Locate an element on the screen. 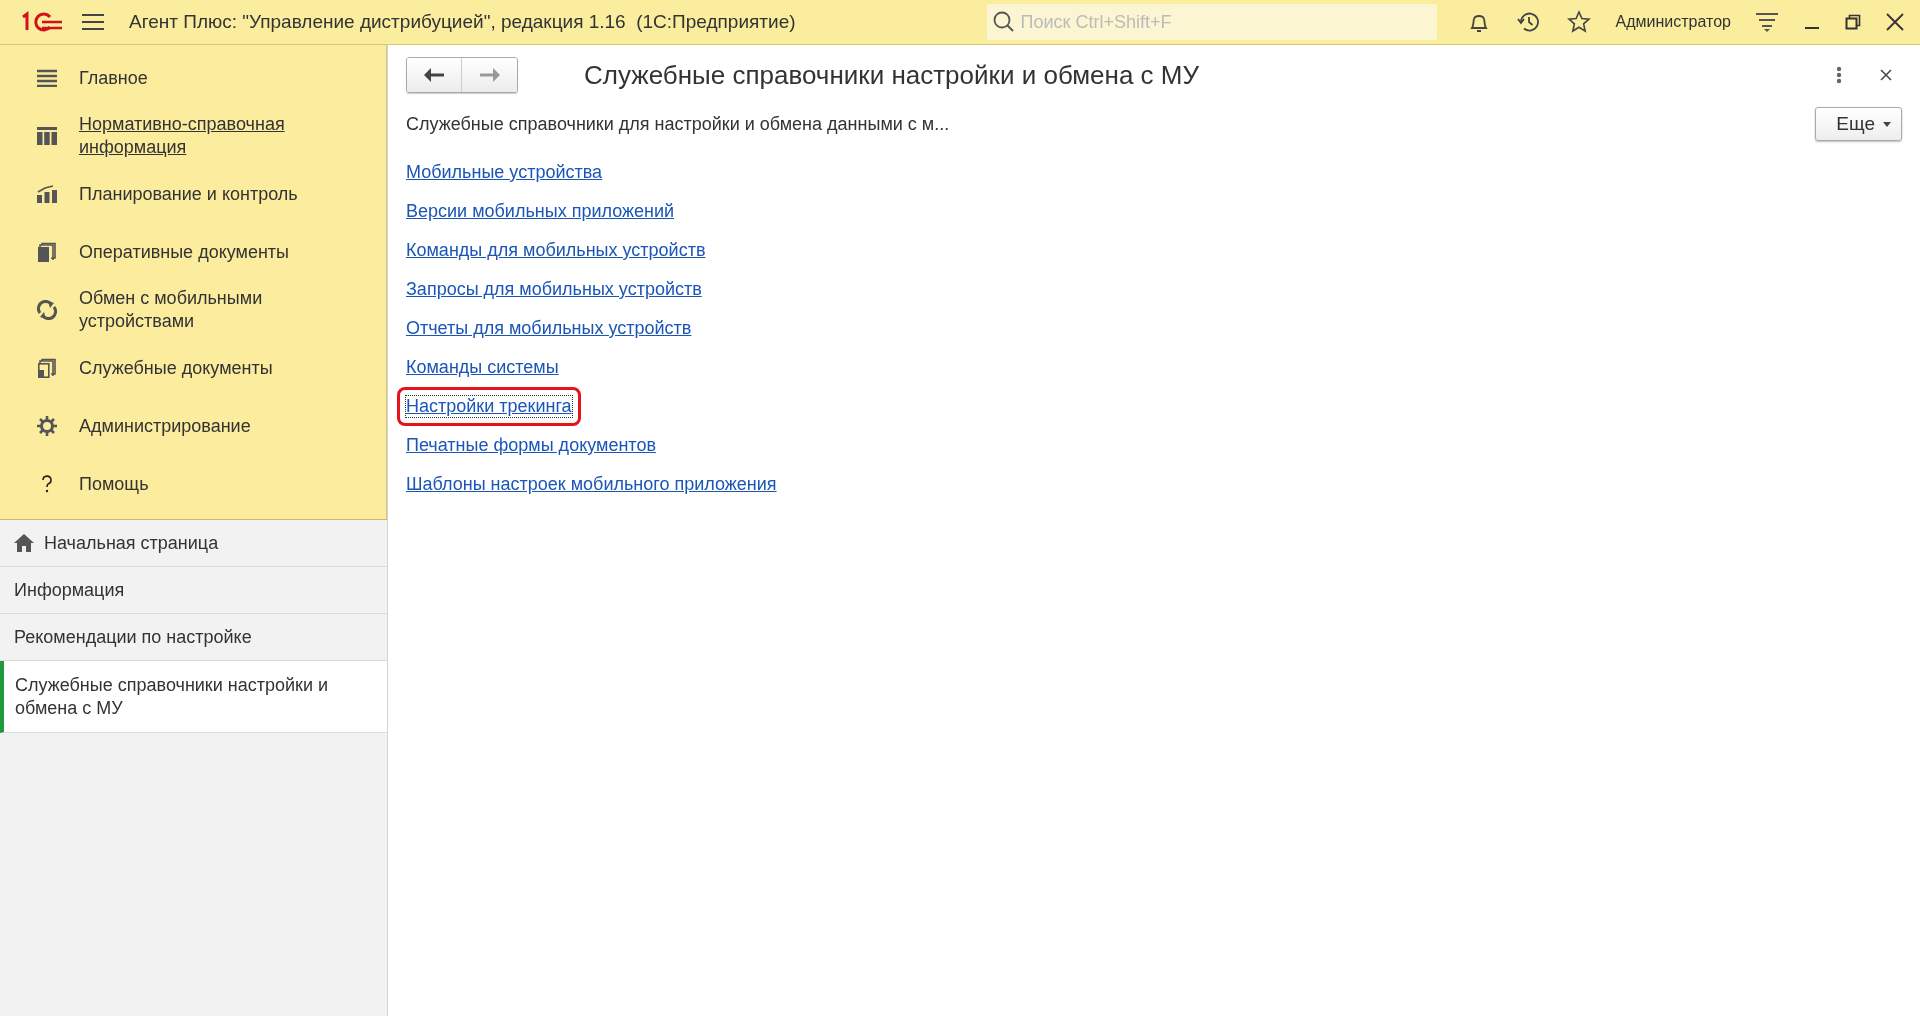  link: Команды для мобильных устройств is located at coordinates (556, 250).